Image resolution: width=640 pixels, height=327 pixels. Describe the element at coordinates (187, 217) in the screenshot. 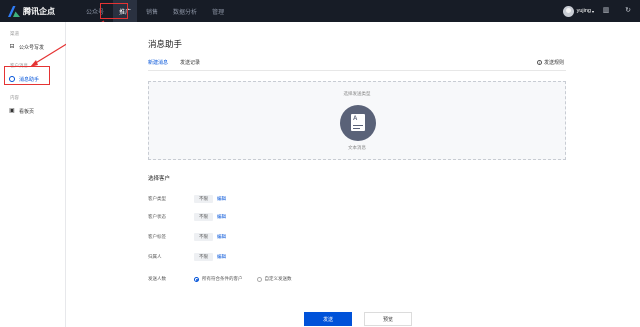

I see `filter-customer-status: 客户状态 不限 编辑` at that location.